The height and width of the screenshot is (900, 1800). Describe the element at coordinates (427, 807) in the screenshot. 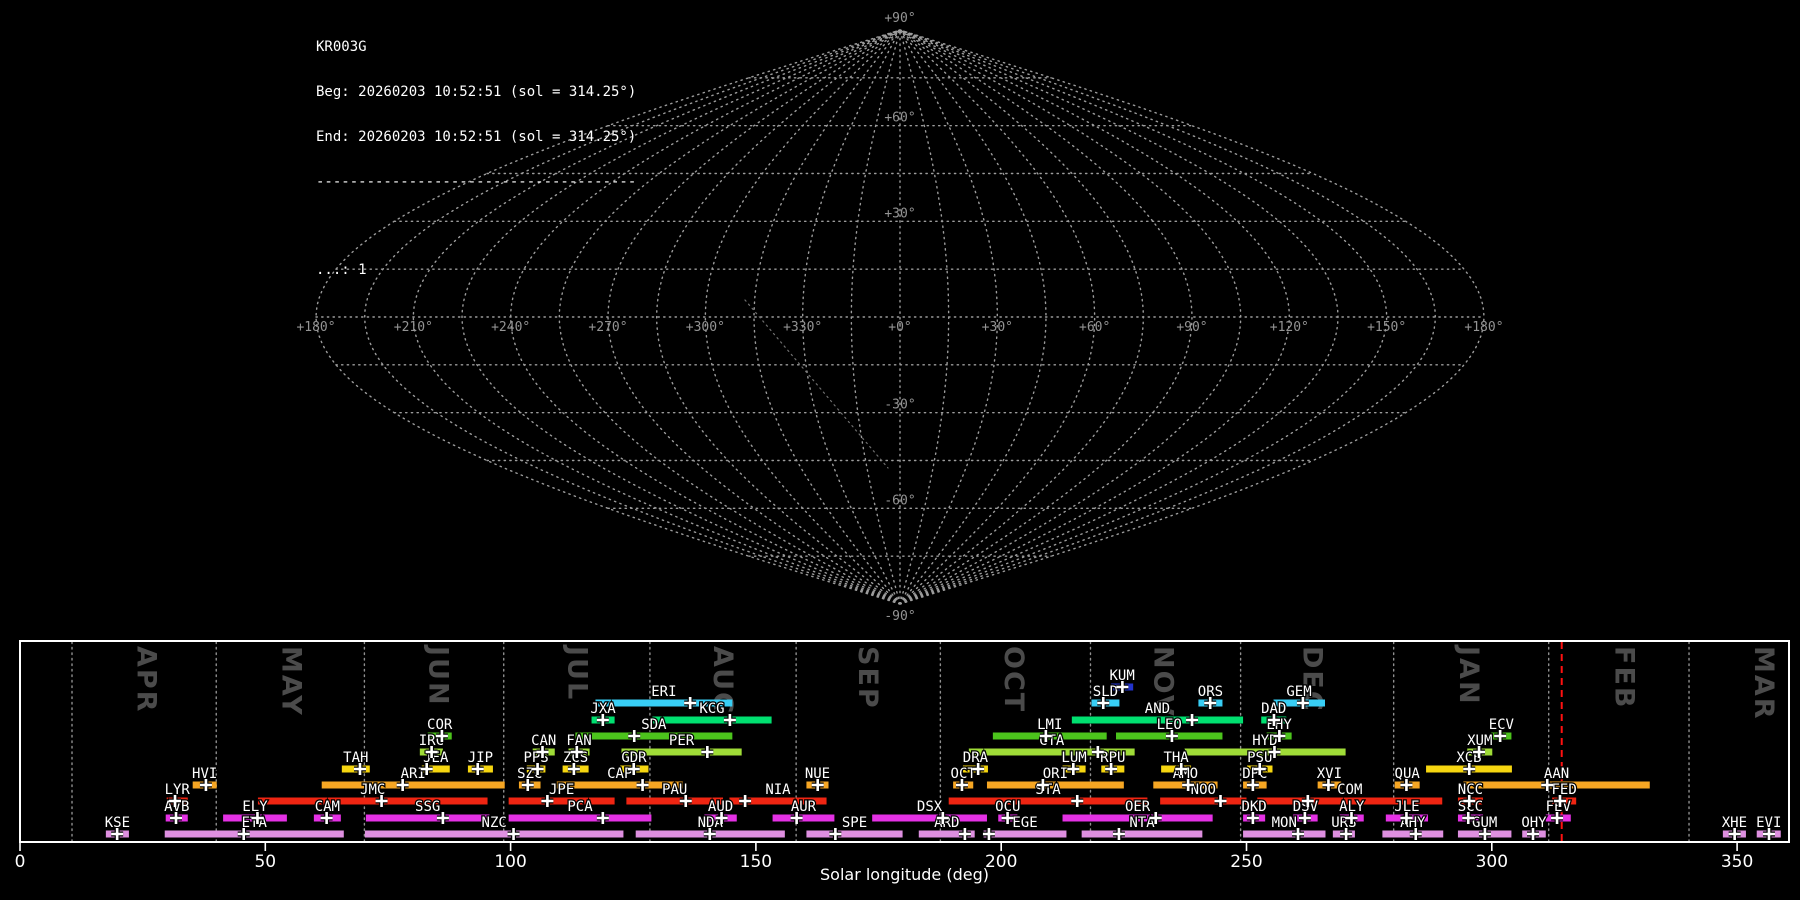

I see `shower-code-label: SSG` at that location.